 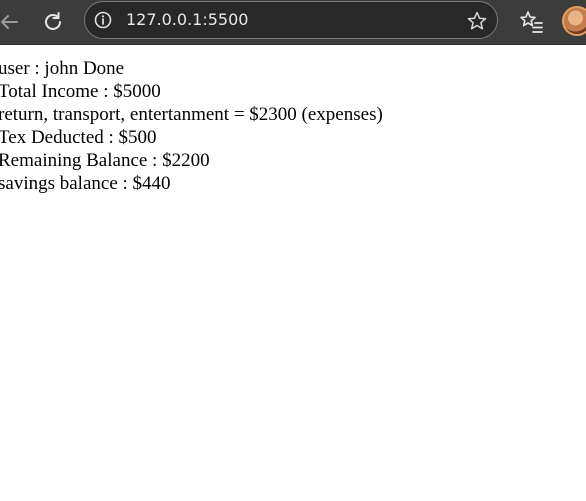 I want to click on url-text: 127.0.0.1:5500, so click(x=187, y=20).